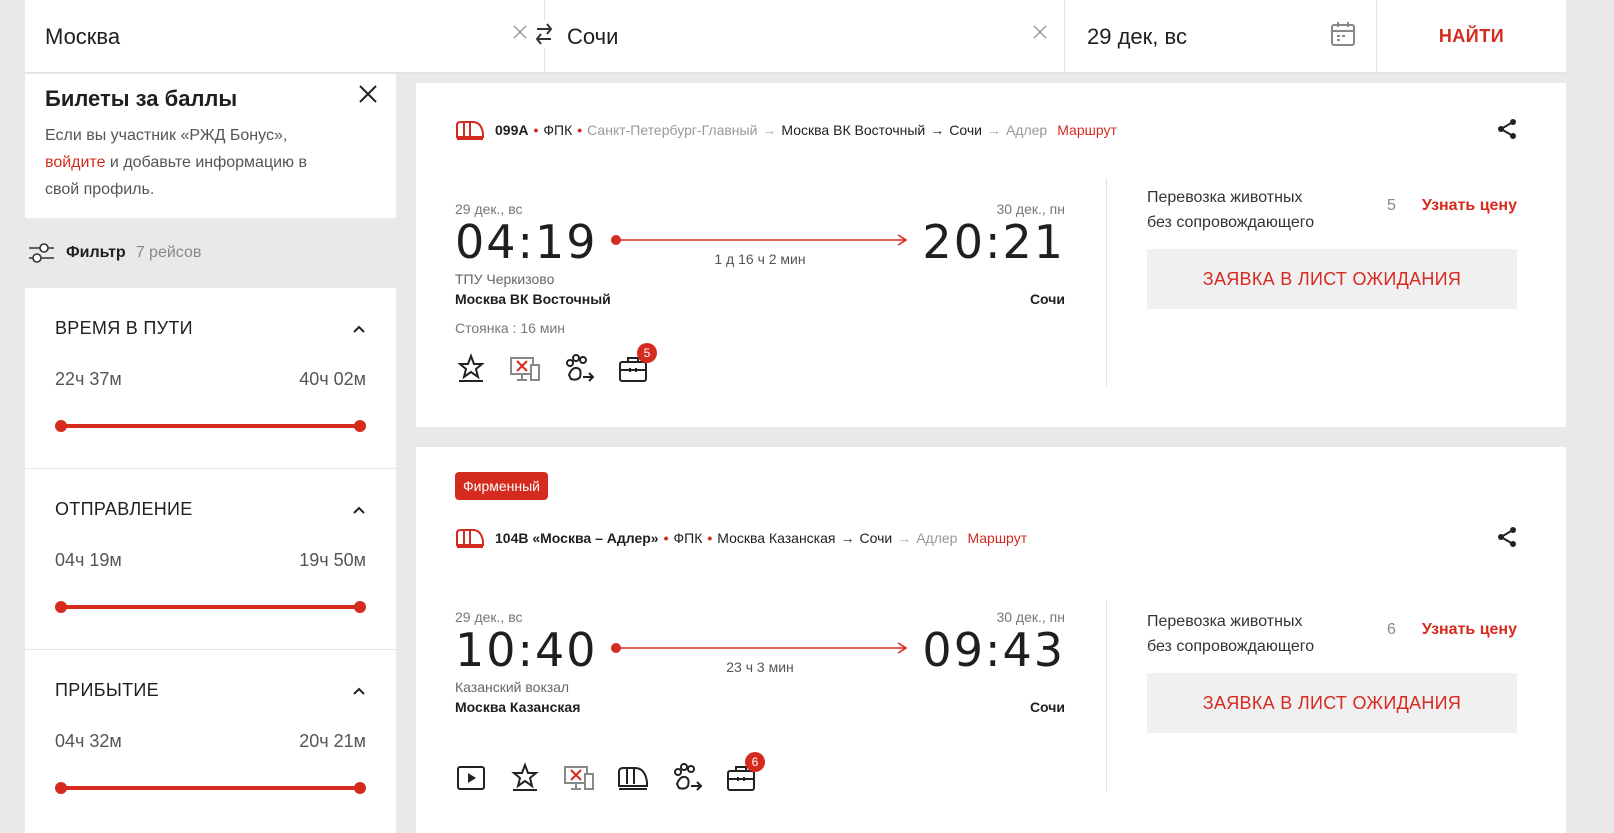 Image resolution: width=1614 pixels, height=833 pixels. Describe the element at coordinates (124, 328) in the screenshot. I see `filter-title: ВРЕМЯ В ПУТИ` at that location.